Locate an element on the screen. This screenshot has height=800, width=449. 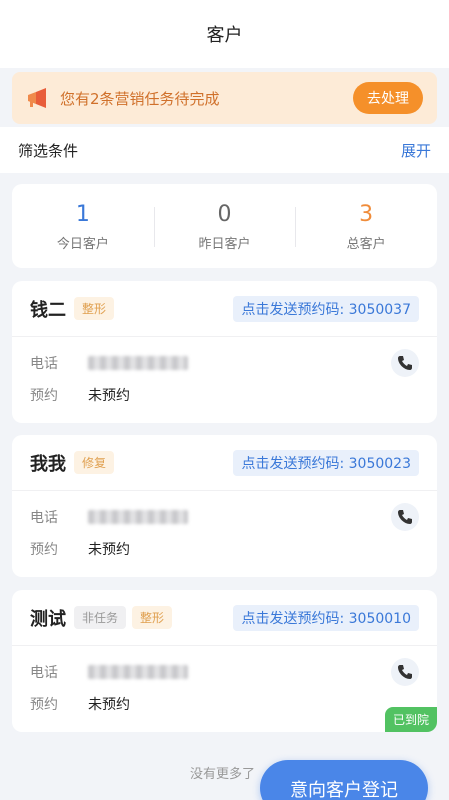
megaphone-icon is located at coordinates (37, 98).